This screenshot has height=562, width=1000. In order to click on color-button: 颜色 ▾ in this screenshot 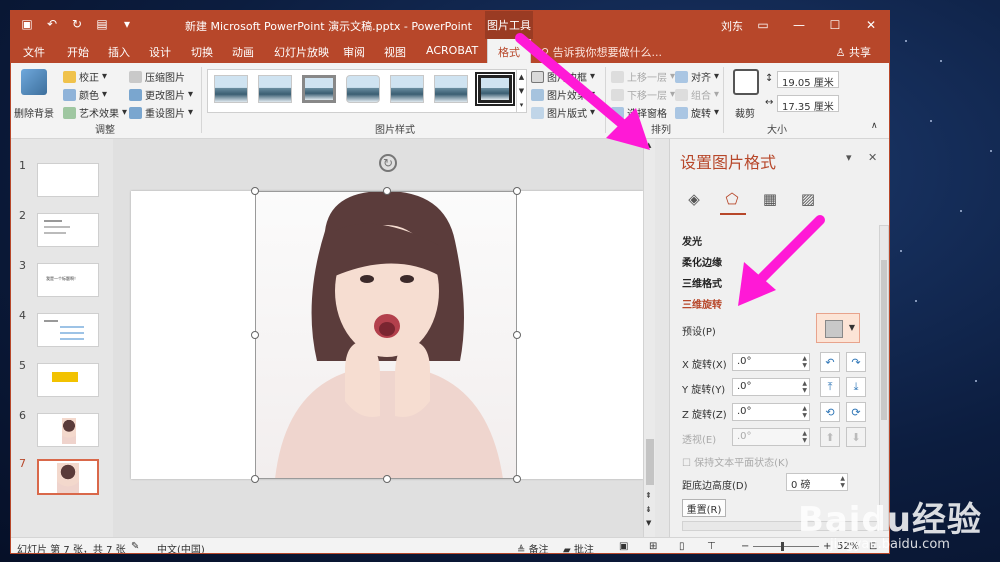, I will do `click(85, 94)`.